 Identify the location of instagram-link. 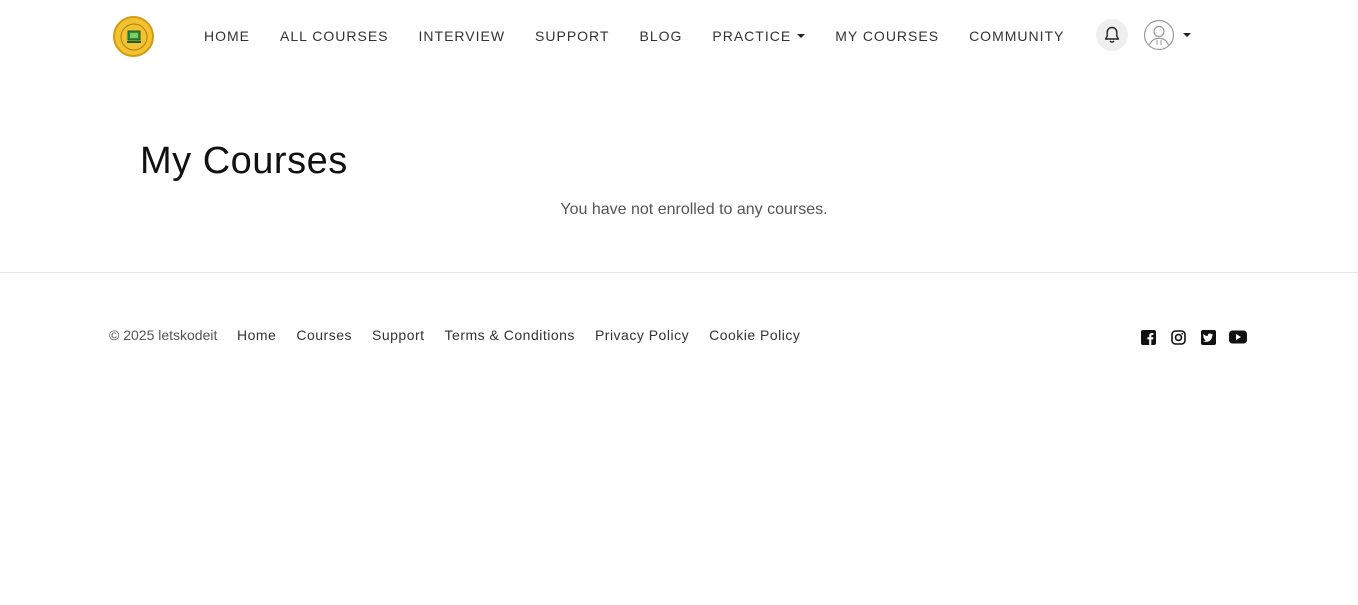
(1178, 337).